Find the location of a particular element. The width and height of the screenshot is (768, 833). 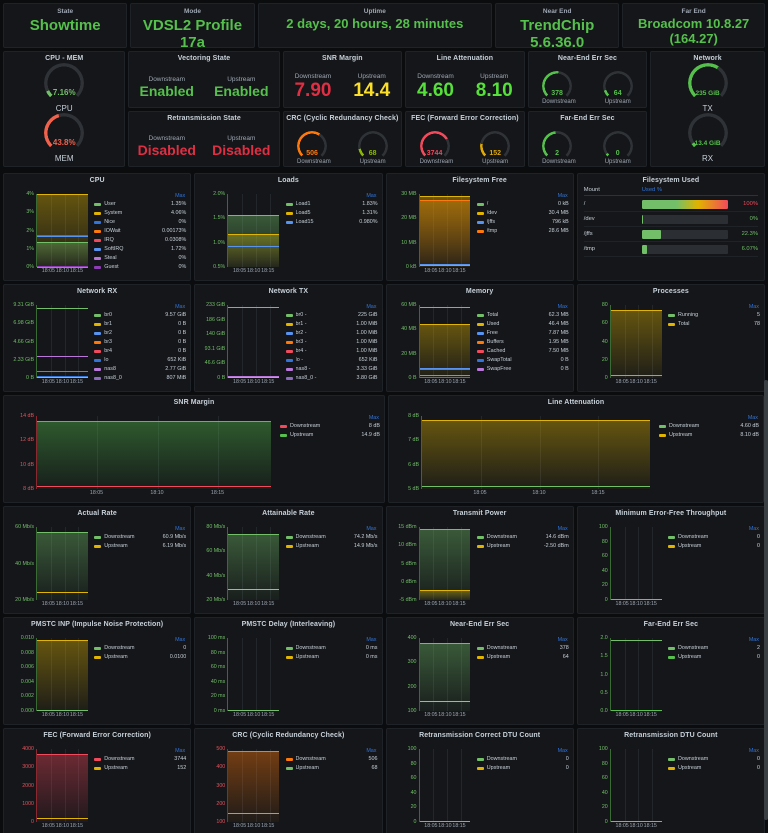

table-row: /jffs 22.3% is located at coordinates (670, 234).